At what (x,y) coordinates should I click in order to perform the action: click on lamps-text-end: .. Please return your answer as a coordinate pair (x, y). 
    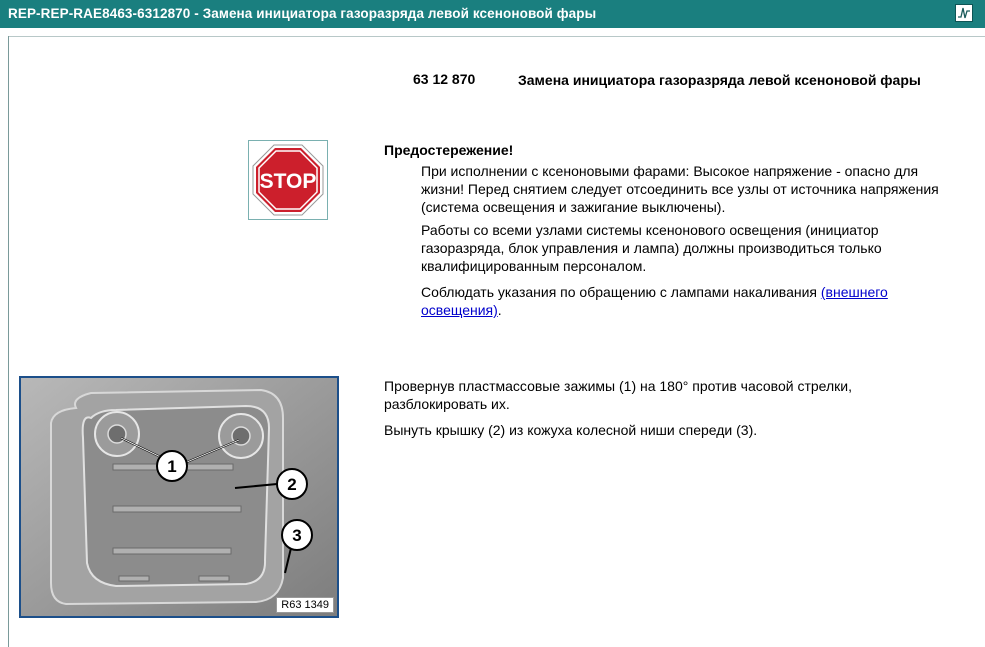
    Looking at the image, I should click on (499, 310).